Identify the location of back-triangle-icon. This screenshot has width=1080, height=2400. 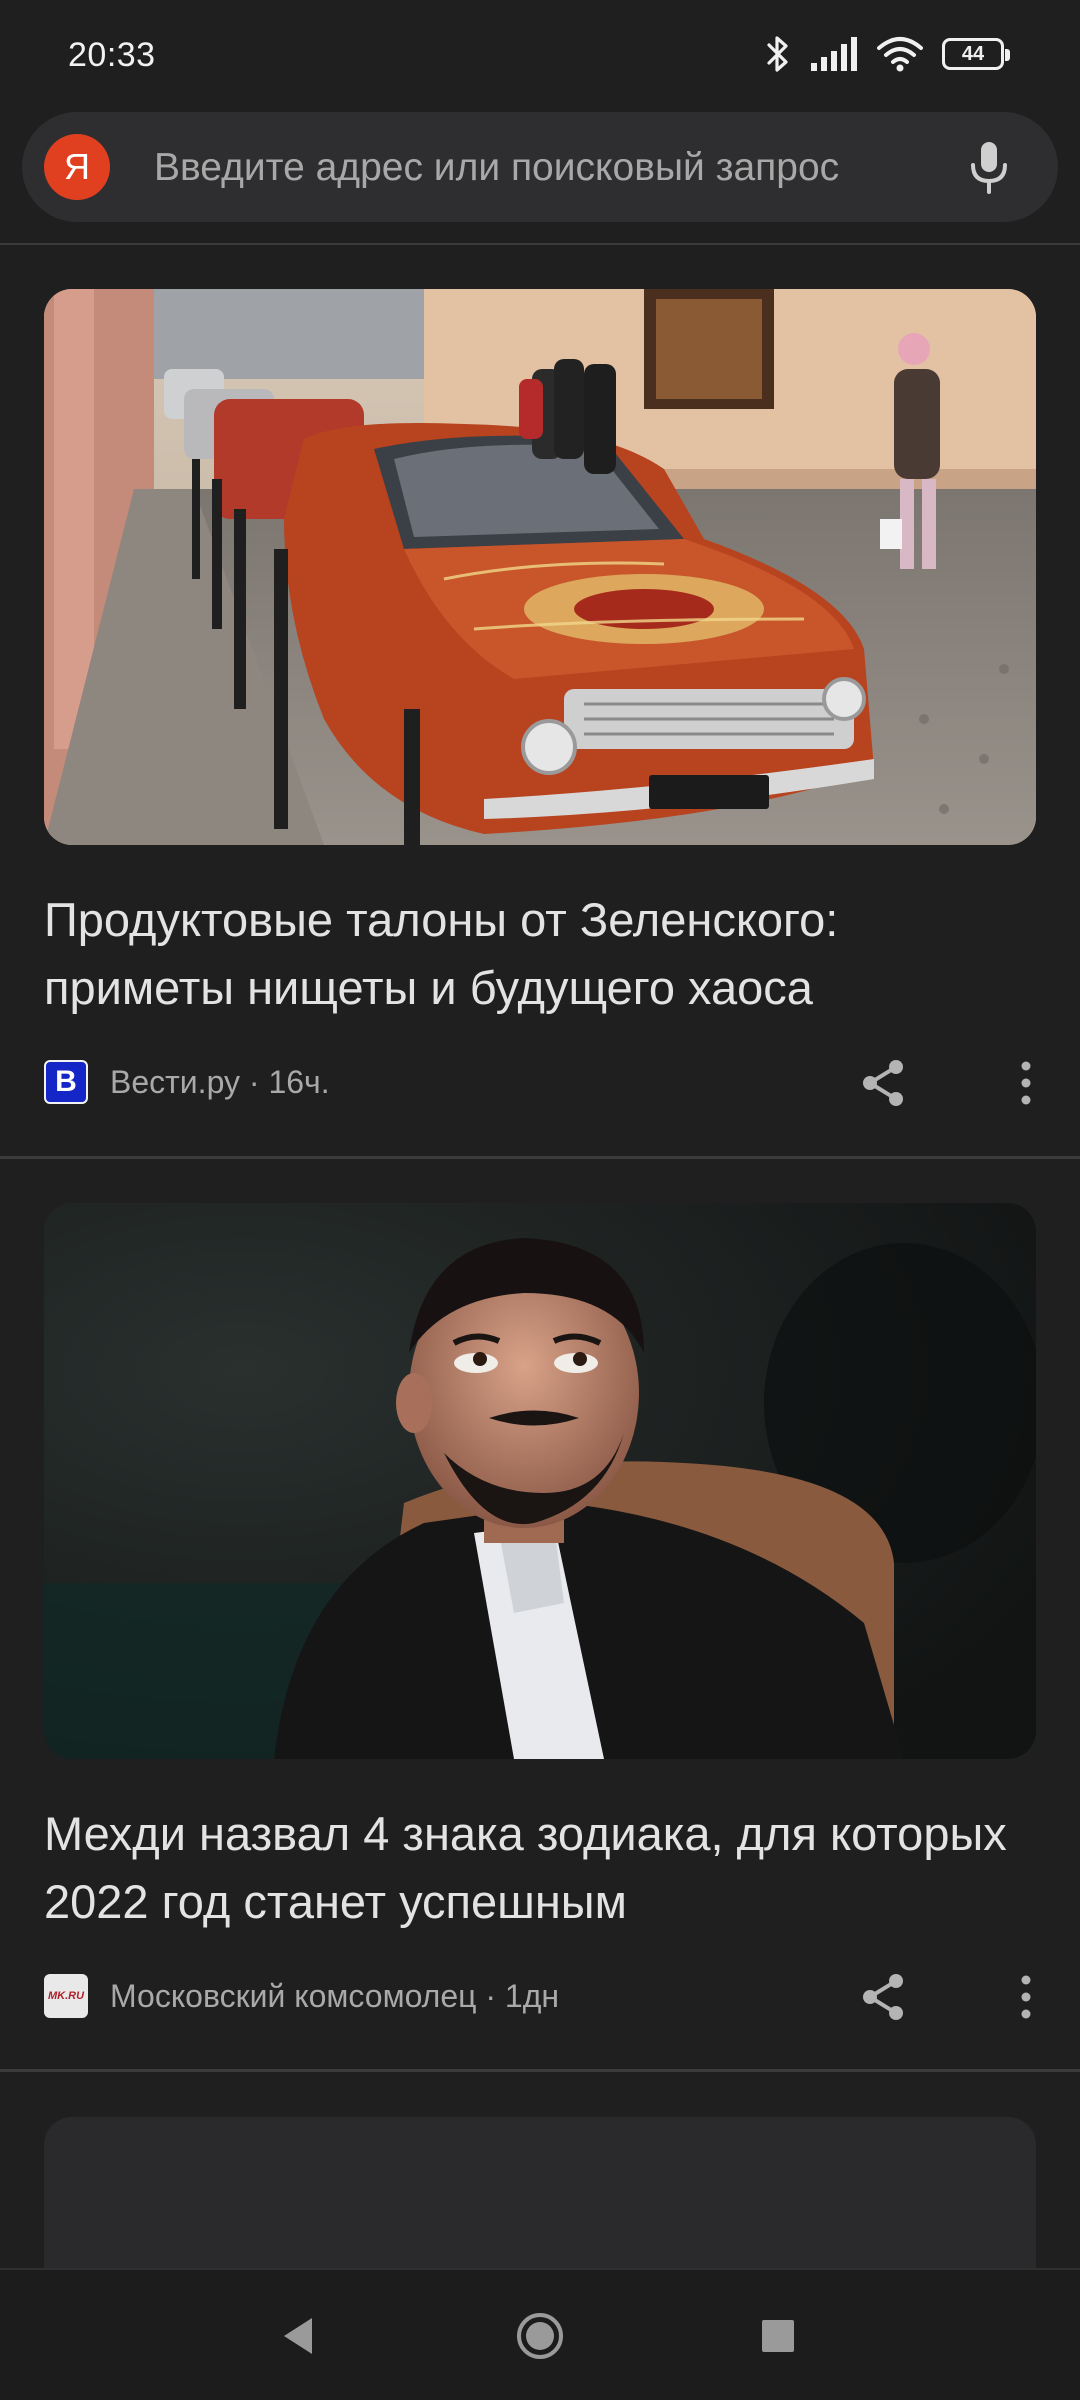
(300, 2336).